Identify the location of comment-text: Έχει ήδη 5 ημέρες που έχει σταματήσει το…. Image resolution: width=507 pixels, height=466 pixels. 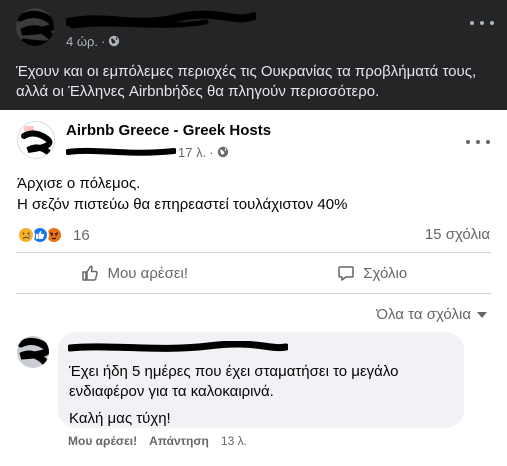
(234, 381).